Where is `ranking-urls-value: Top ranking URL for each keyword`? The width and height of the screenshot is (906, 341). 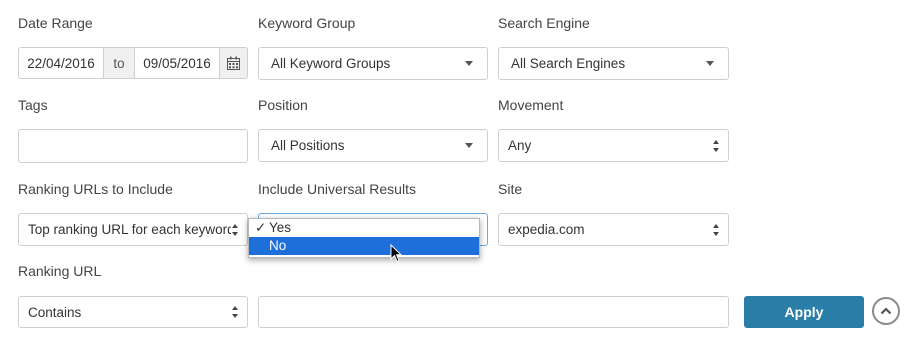 ranking-urls-value: Top ranking URL for each keyword is located at coordinates (129, 229).